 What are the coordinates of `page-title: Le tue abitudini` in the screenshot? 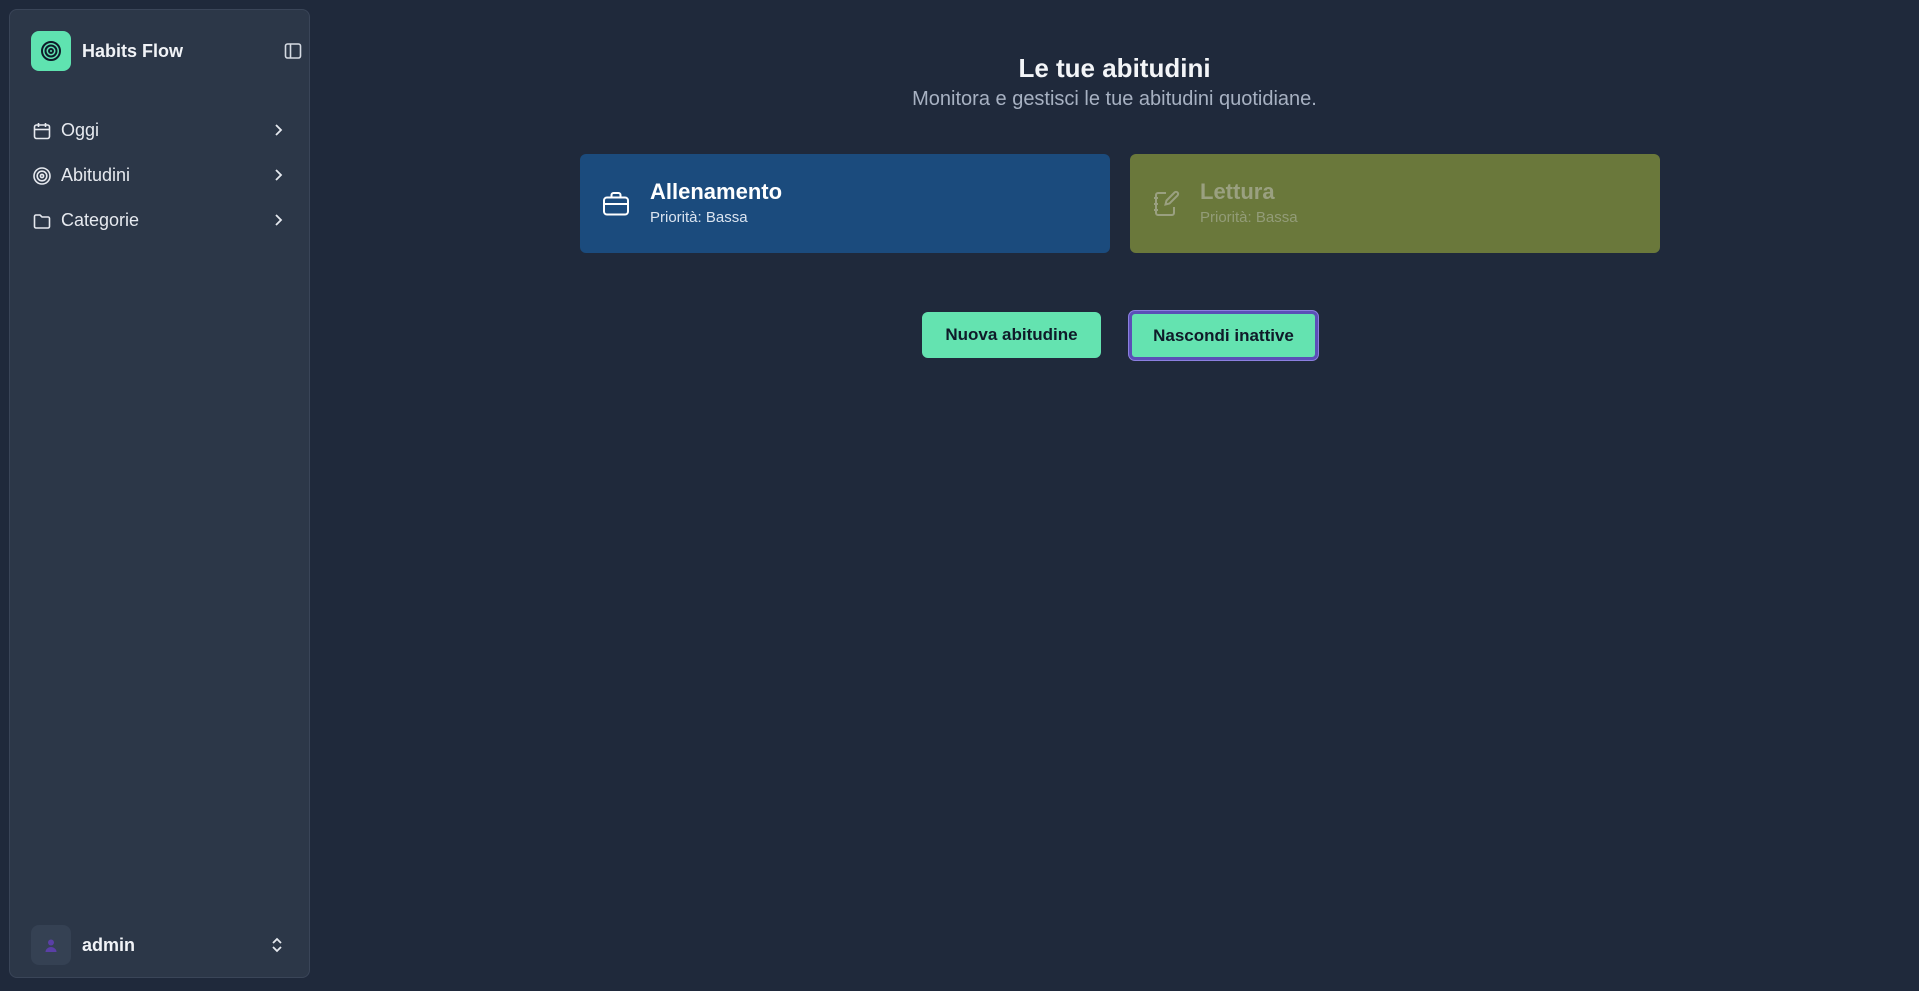 It's located at (1114, 68).